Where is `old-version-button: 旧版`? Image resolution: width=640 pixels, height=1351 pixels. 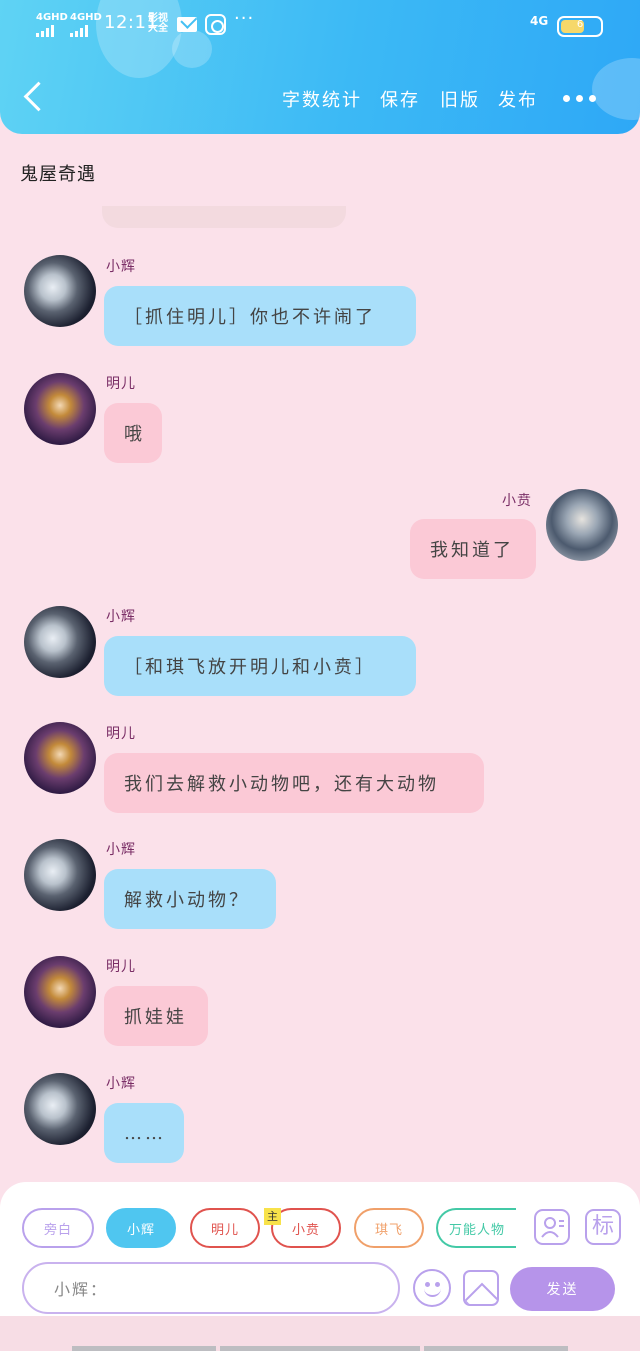
old-version-button: 旧版 is located at coordinates (460, 99).